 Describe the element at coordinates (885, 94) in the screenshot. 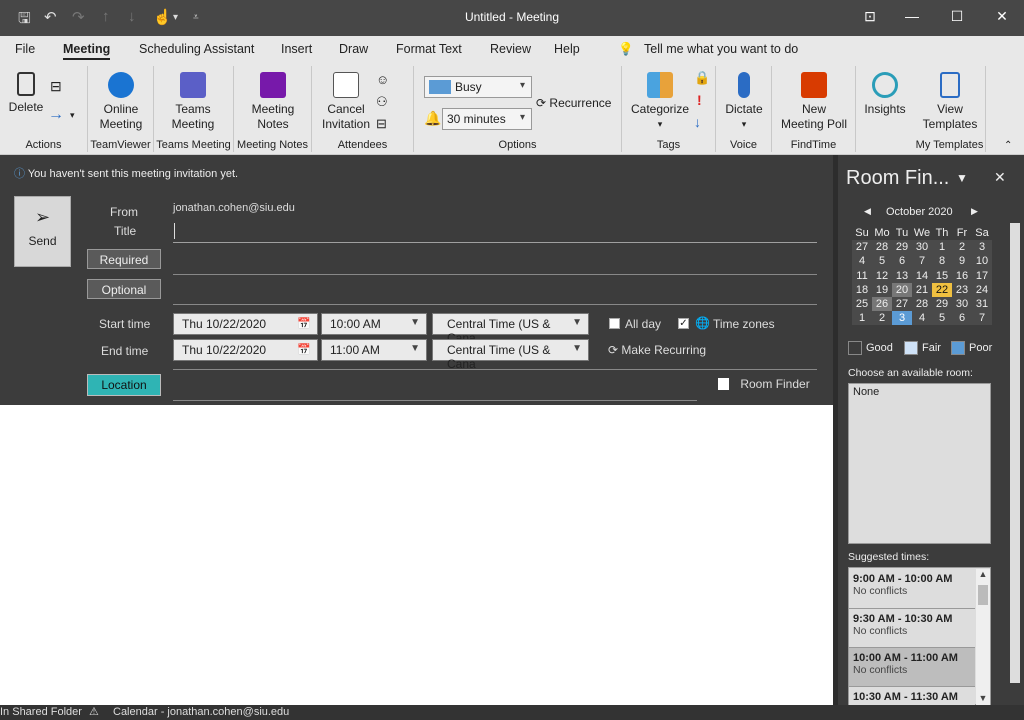

I see `insights-button: Insights` at that location.